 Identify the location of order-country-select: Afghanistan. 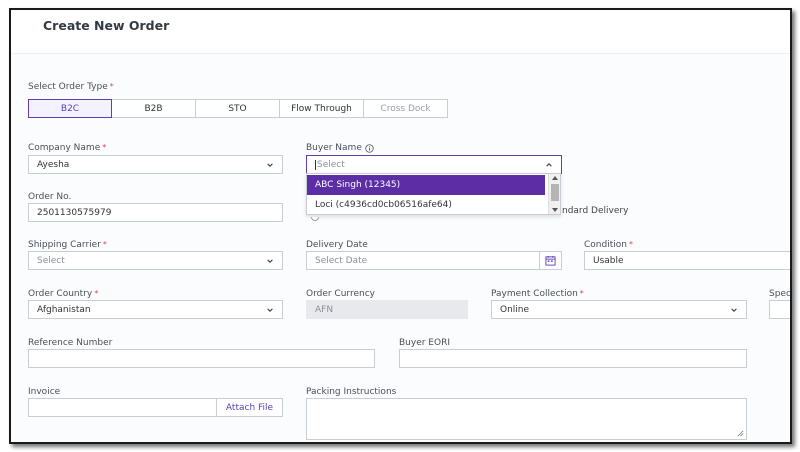
(155, 309).